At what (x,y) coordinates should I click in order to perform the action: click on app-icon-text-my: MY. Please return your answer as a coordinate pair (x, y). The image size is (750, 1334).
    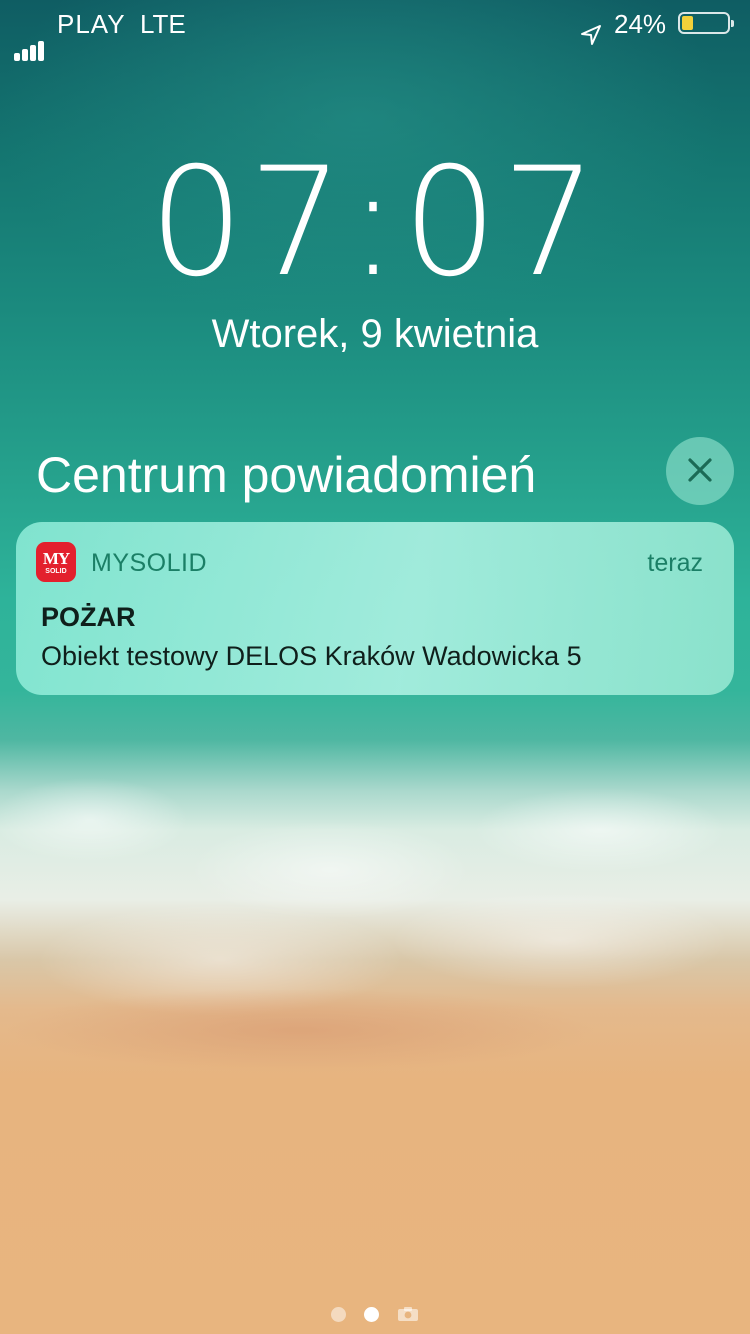
    Looking at the image, I should click on (56, 558).